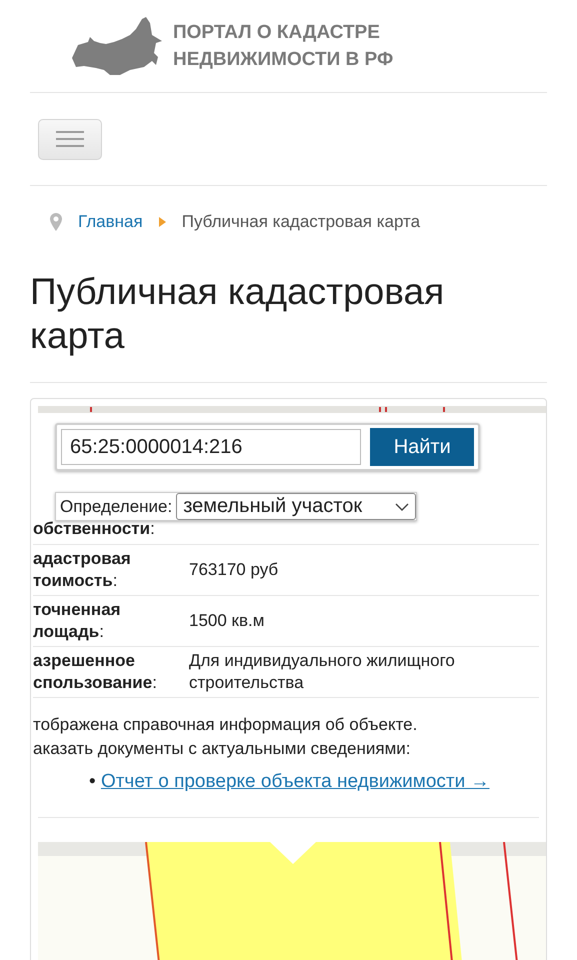 Image resolution: width=577 pixels, height=960 pixels. What do you see at coordinates (288, 326) in the screenshot?
I see `page-title: Публичная кадастровая карта` at bounding box center [288, 326].